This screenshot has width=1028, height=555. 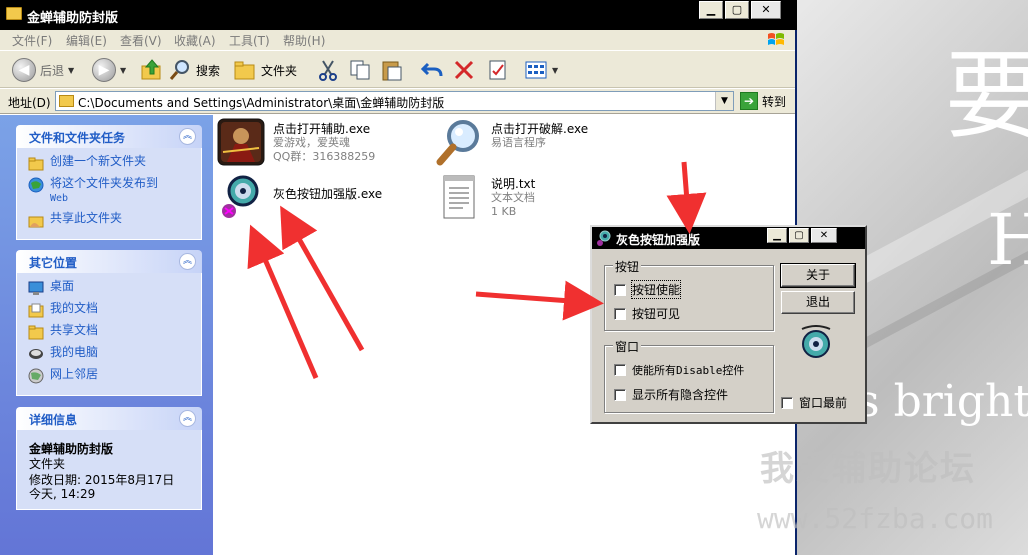 I want to click on place-shared-documents: 共享文档, so click(x=114, y=331).